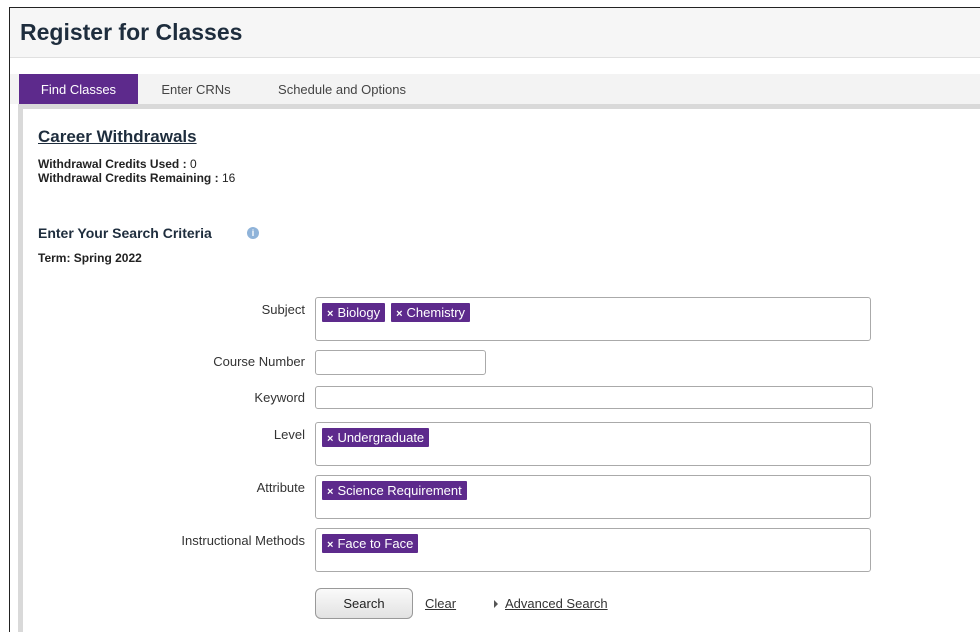  What do you see at coordinates (593, 319) in the screenshot?
I see `subject-select: × Biology × Chemistry` at bounding box center [593, 319].